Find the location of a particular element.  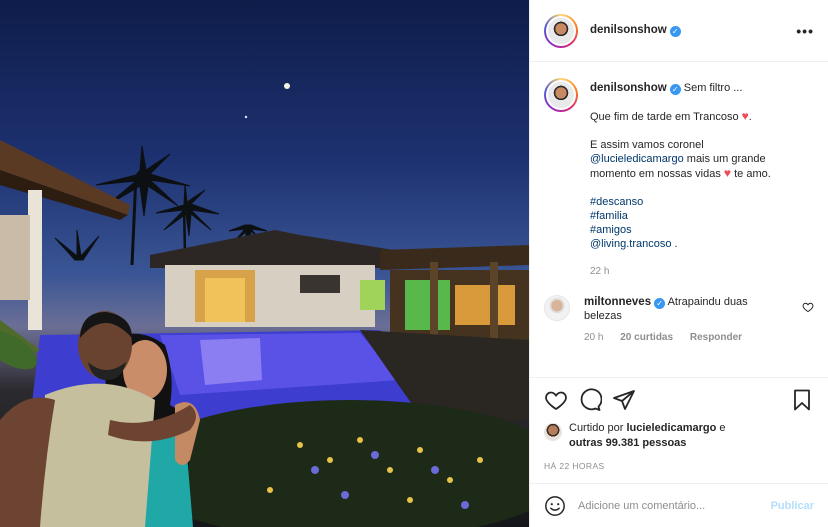

like-heart-icon is located at coordinates (556, 400).